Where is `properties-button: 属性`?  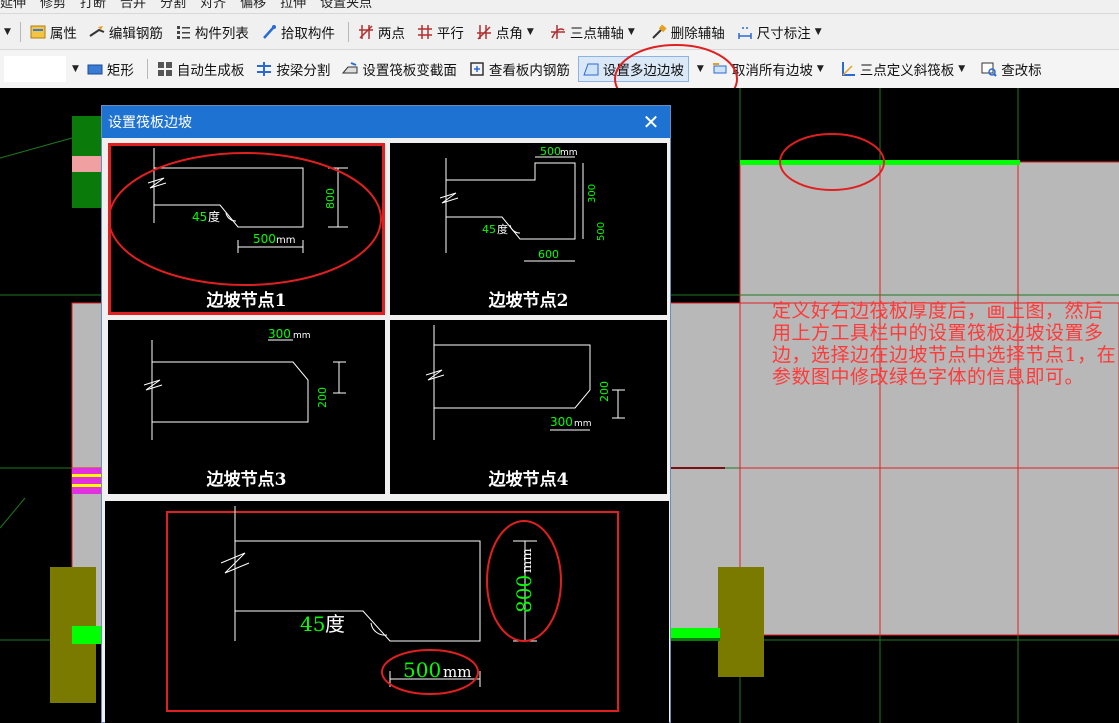 properties-button: 属性 is located at coordinates (53, 32).